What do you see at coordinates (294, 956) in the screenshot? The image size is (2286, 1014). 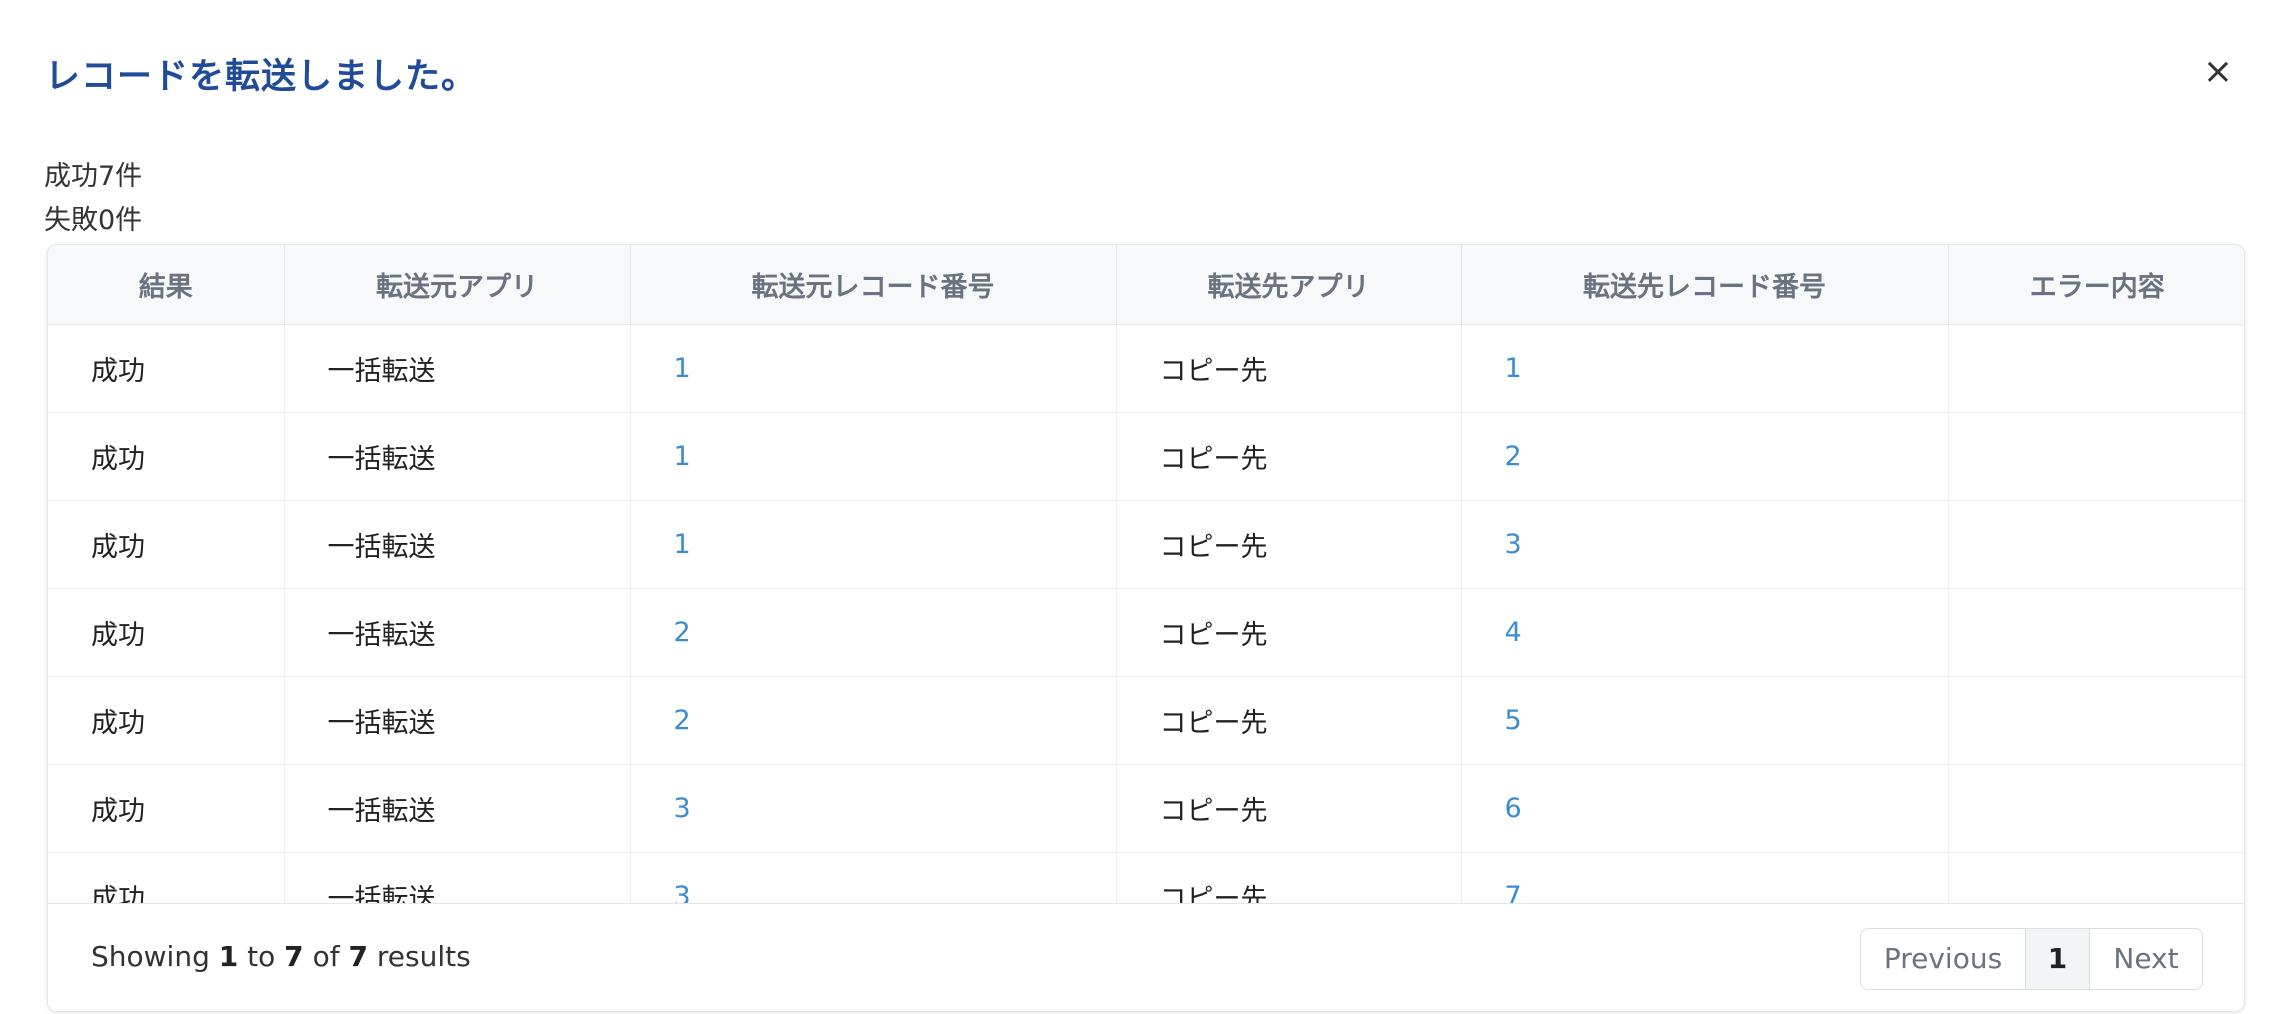 I see `showing-to: 7` at bounding box center [294, 956].